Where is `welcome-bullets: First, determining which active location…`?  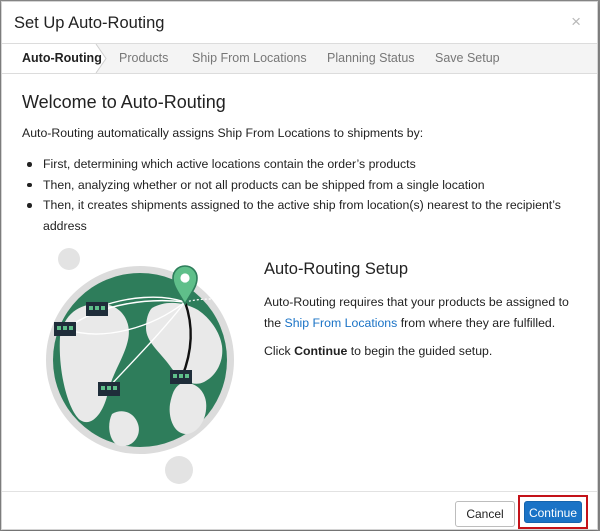
welcome-bullets: First, determining which active location… is located at coordinates (302, 195).